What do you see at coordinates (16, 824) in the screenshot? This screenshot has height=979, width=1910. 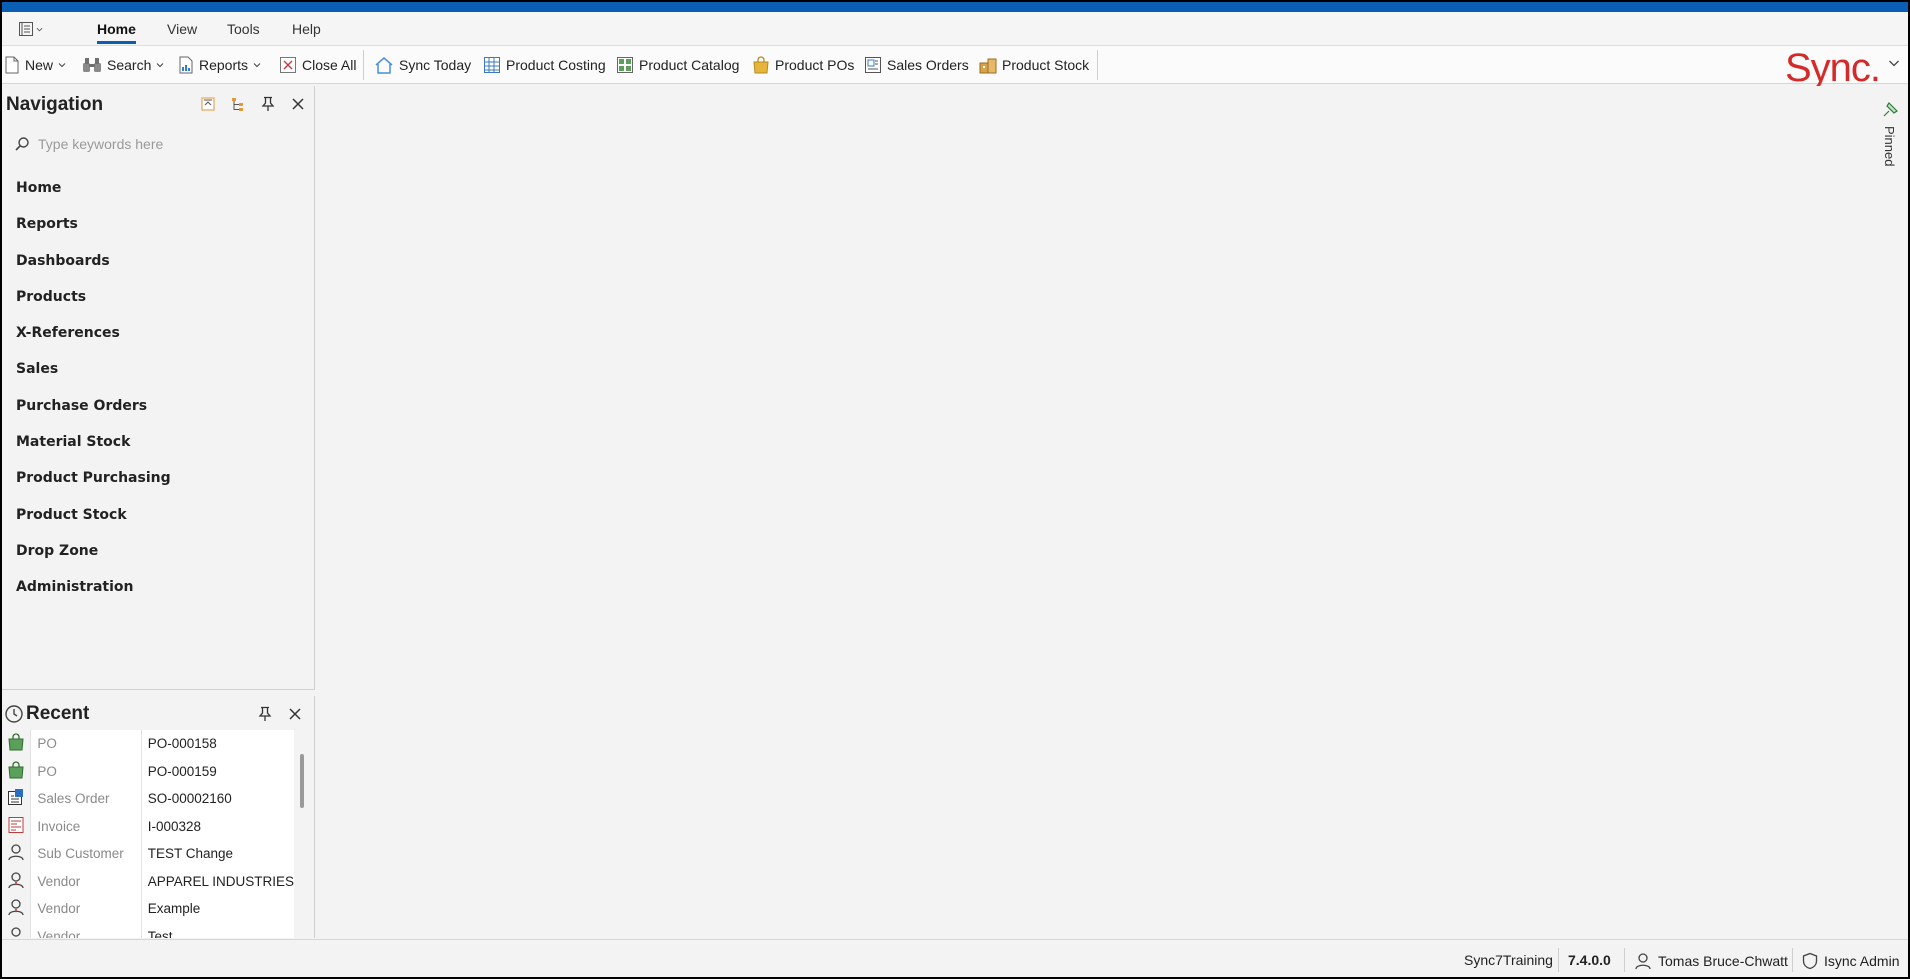 I see `invoice-icon` at bounding box center [16, 824].